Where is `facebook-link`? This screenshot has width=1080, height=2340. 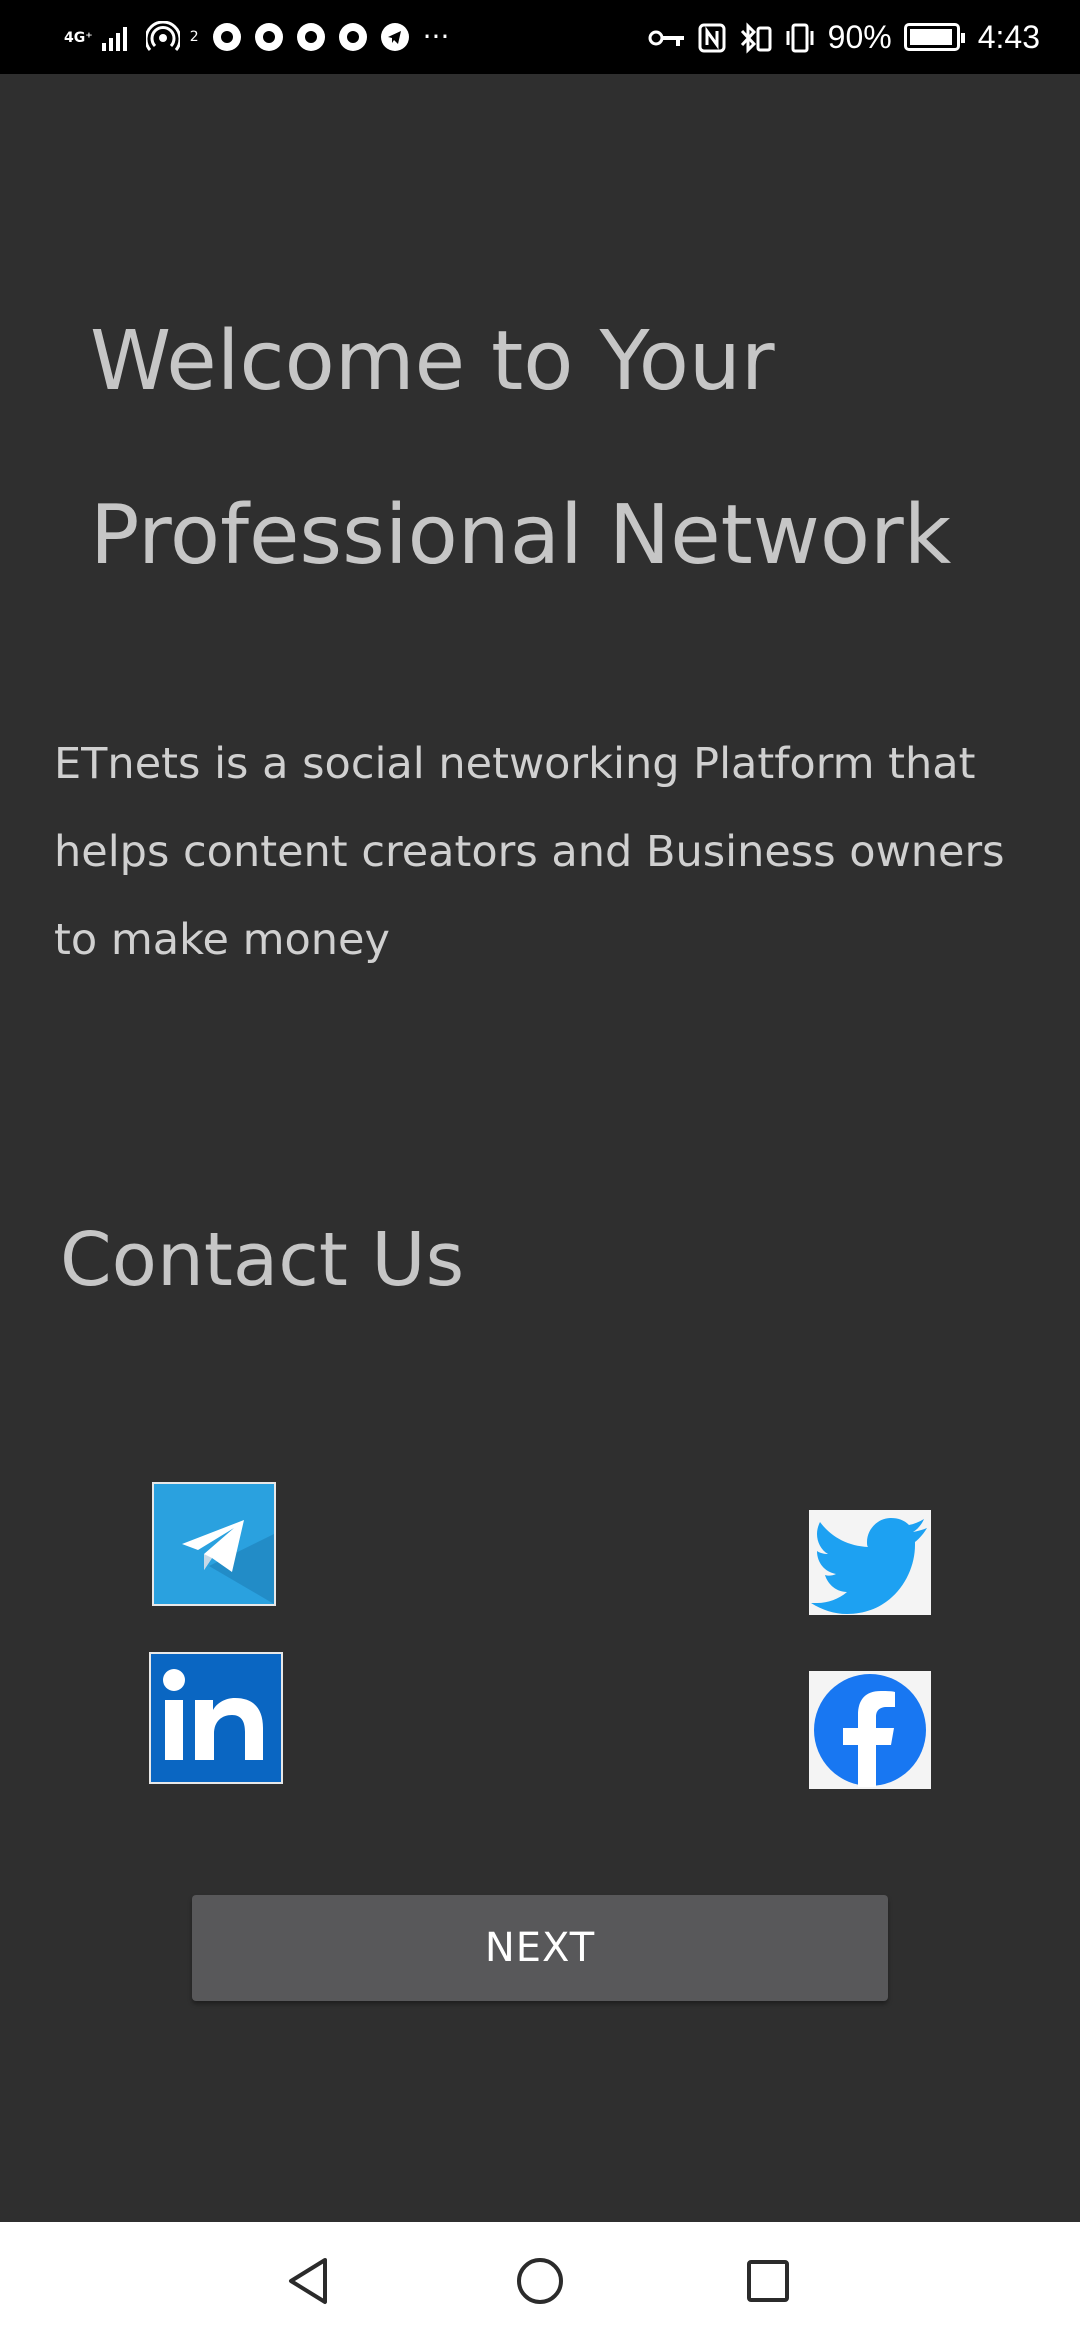
facebook-link is located at coordinates (870, 1730).